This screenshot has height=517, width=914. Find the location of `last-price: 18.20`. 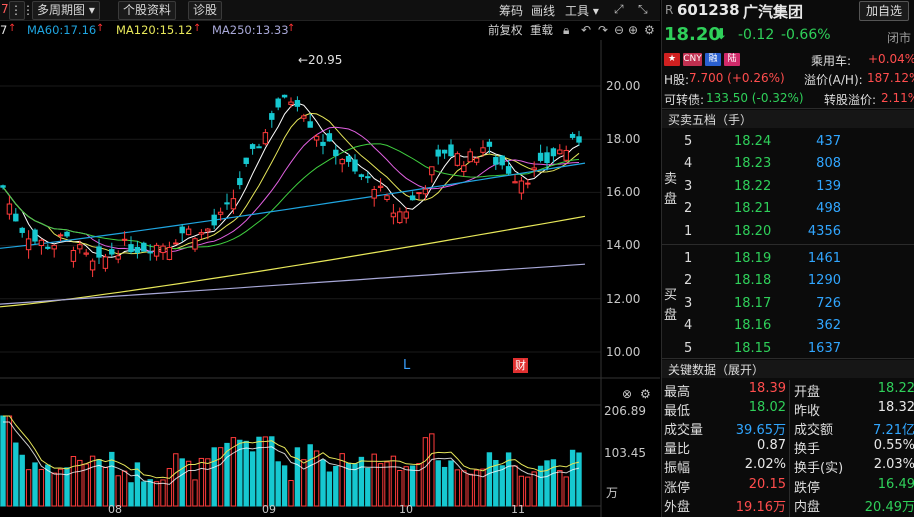

last-price: 18.20 is located at coordinates (692, 34).